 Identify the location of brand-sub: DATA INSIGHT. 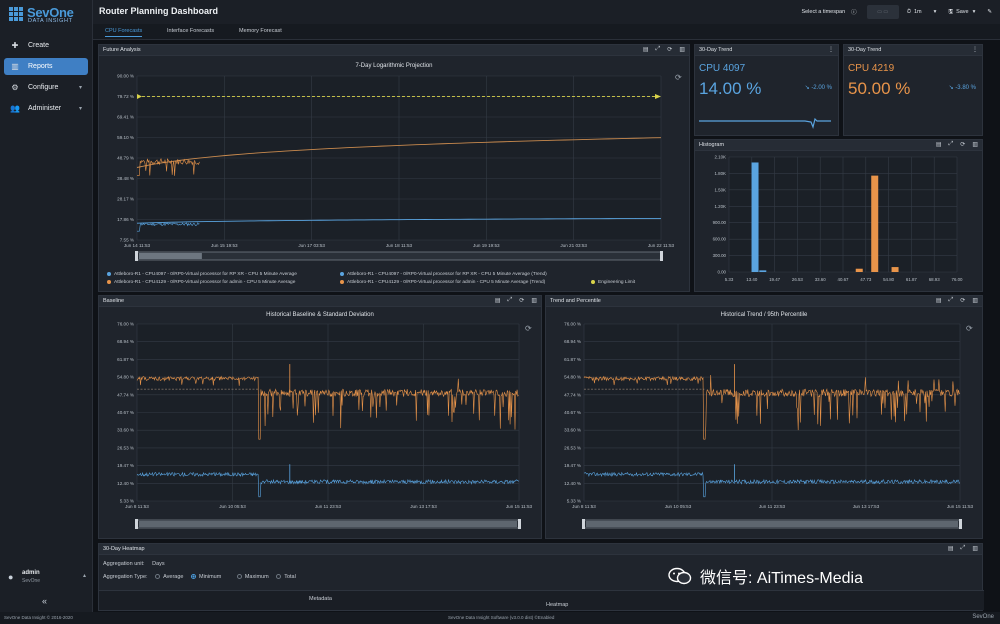
(50, 21).